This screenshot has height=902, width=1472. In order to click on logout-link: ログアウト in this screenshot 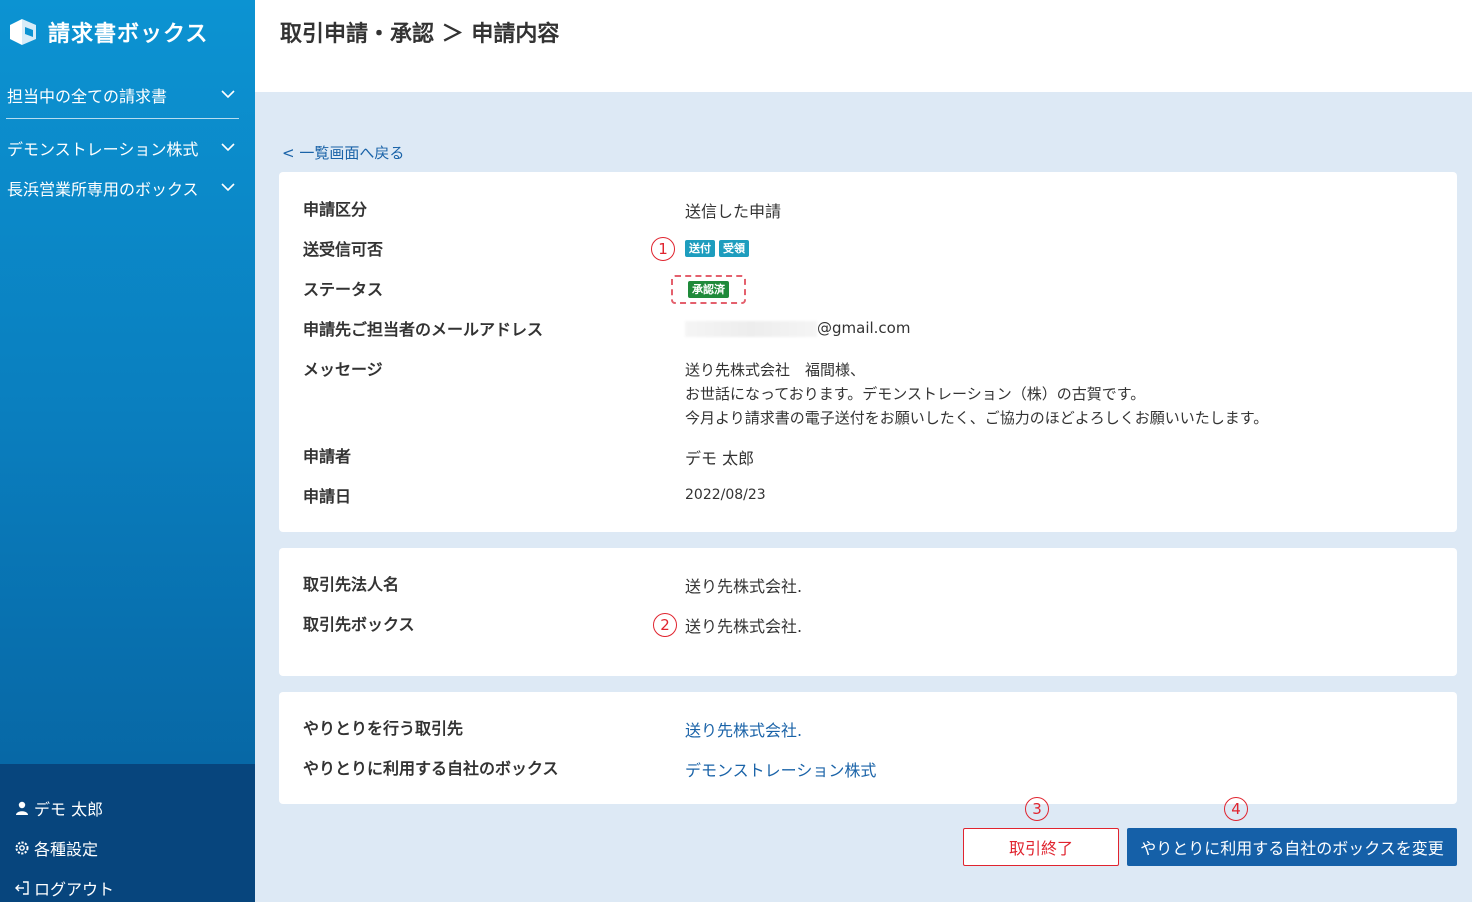, I will do `click(64, 888)`.